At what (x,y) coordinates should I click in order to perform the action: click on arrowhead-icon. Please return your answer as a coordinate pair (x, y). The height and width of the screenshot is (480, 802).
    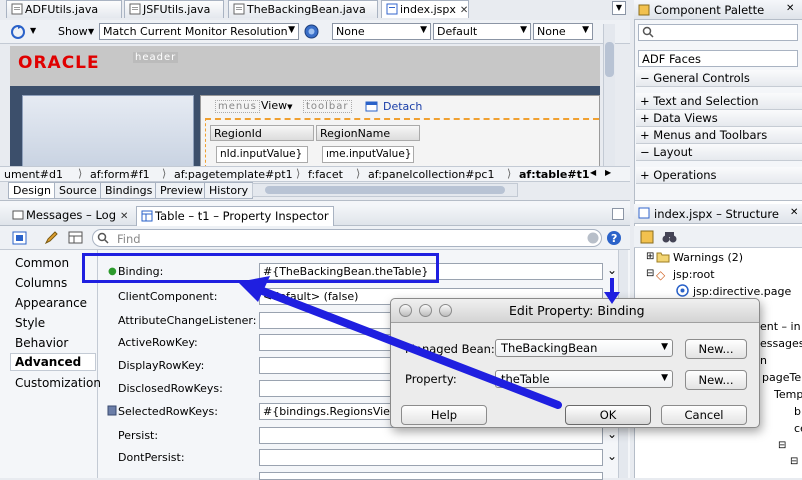
    Looking at the image, I should click on (612, 298).